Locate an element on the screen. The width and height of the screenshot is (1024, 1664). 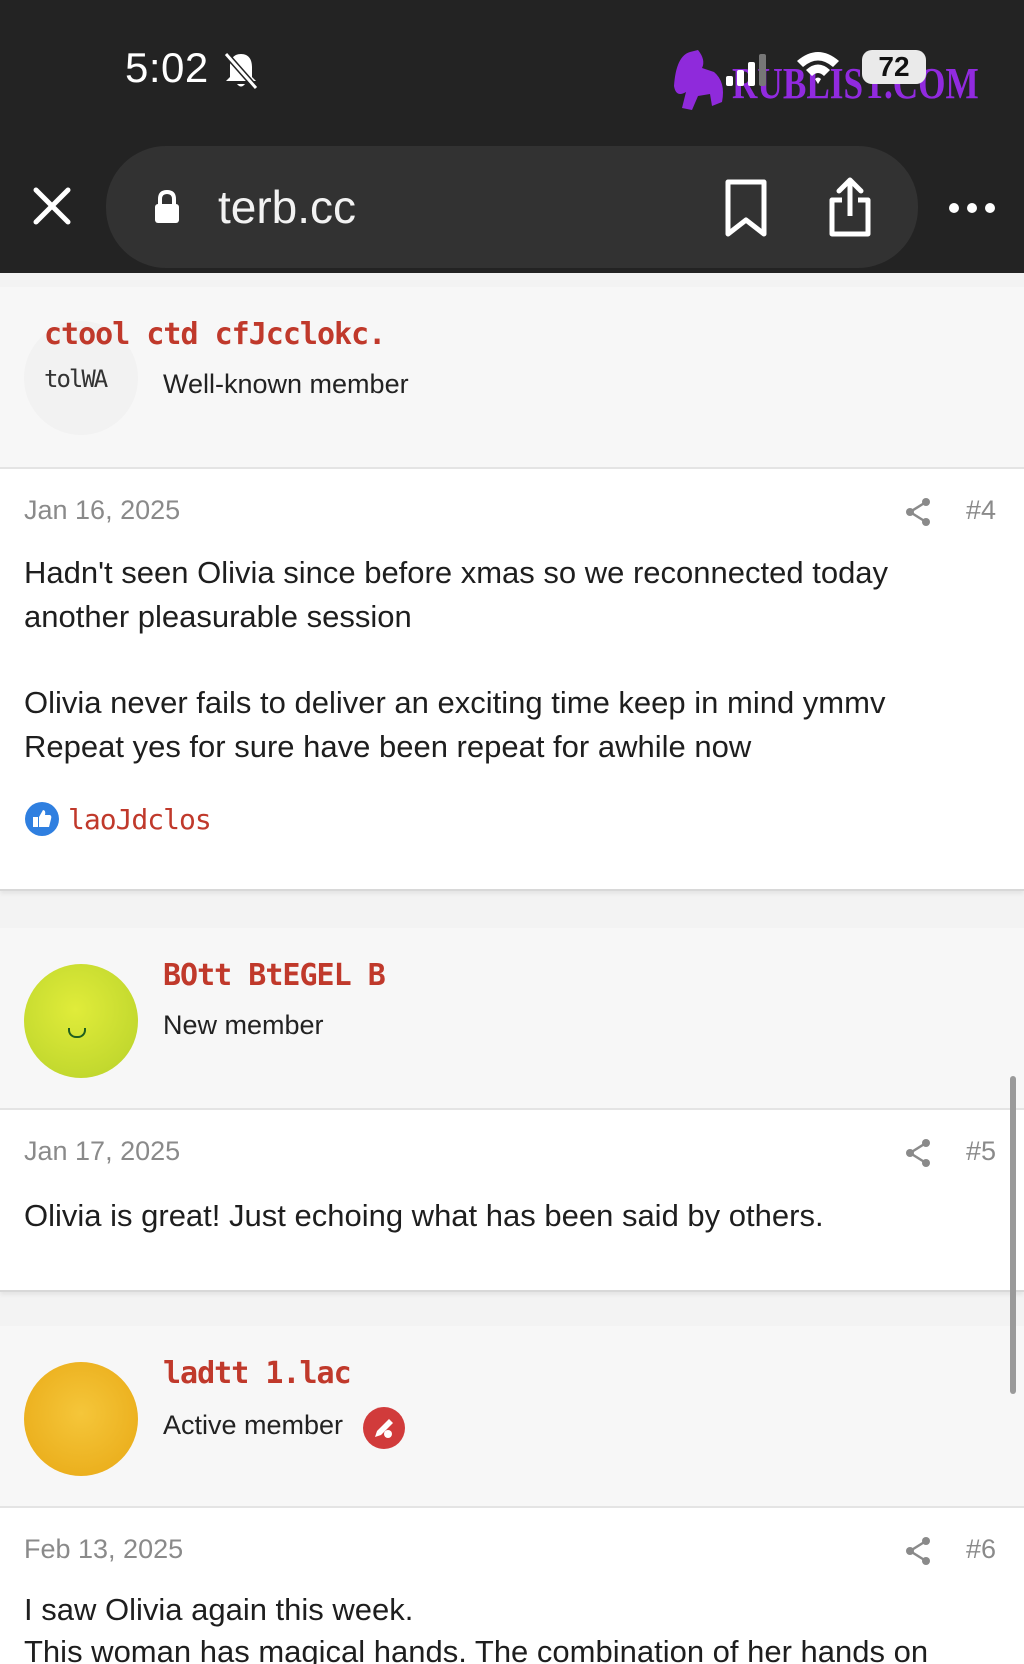
avatar-initials: tolWA is located at coordinates (76, 379).